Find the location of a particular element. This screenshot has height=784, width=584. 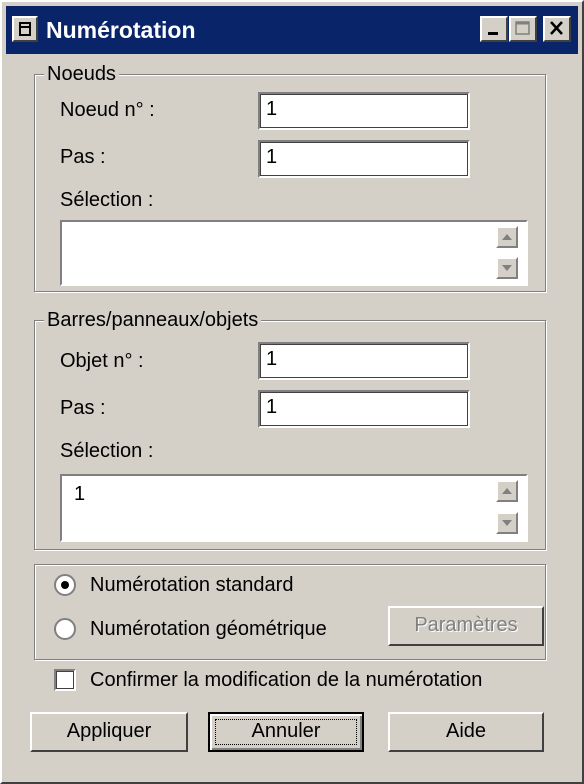

object-step-input: 1 is located at coordinates (364, 409).